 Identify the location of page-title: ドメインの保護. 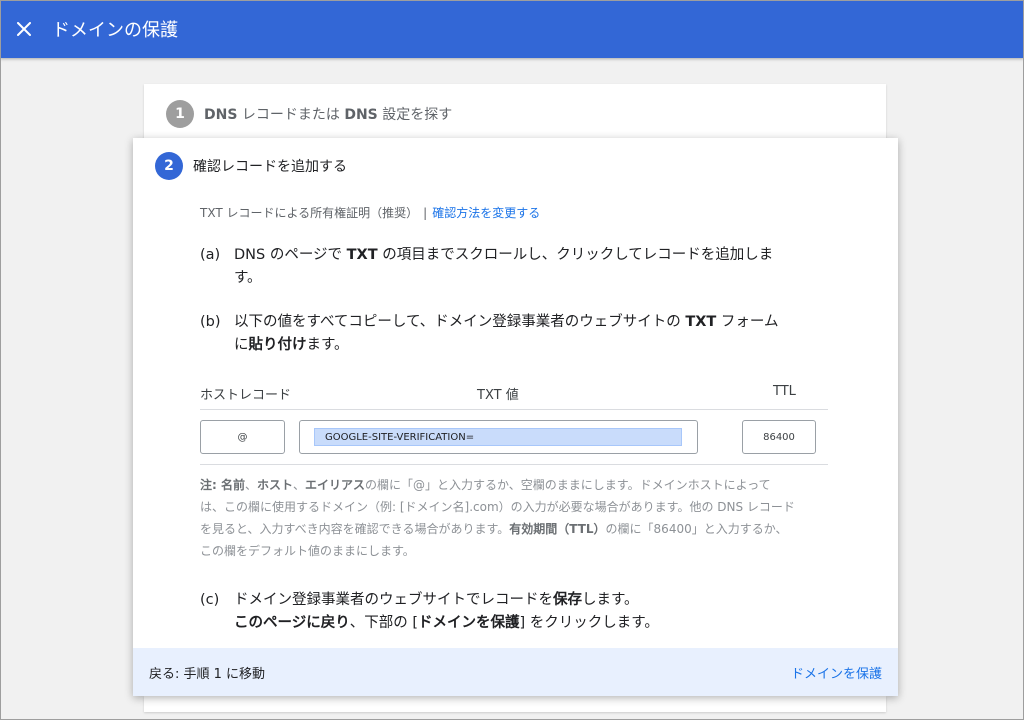
(115, 30).